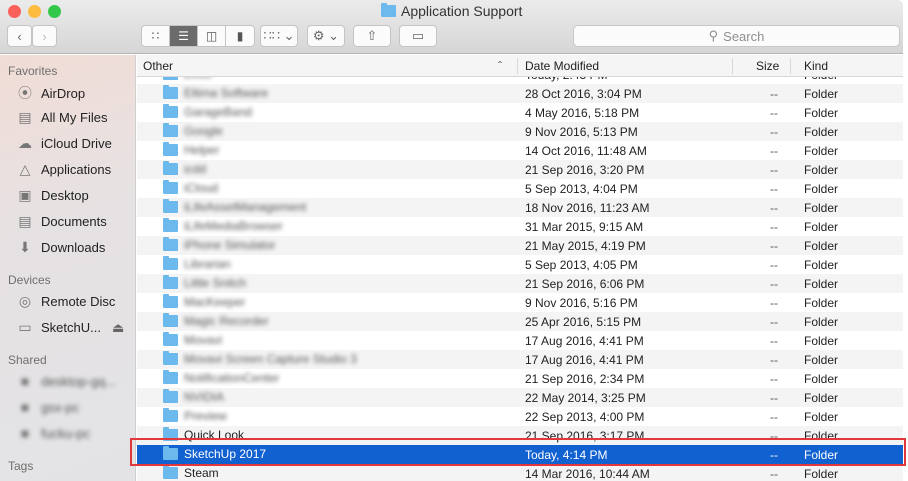 The height and width of the screenshot is (481, 908). I want to click on sidebar-item-label: fucku-pc, so click(66, 433).